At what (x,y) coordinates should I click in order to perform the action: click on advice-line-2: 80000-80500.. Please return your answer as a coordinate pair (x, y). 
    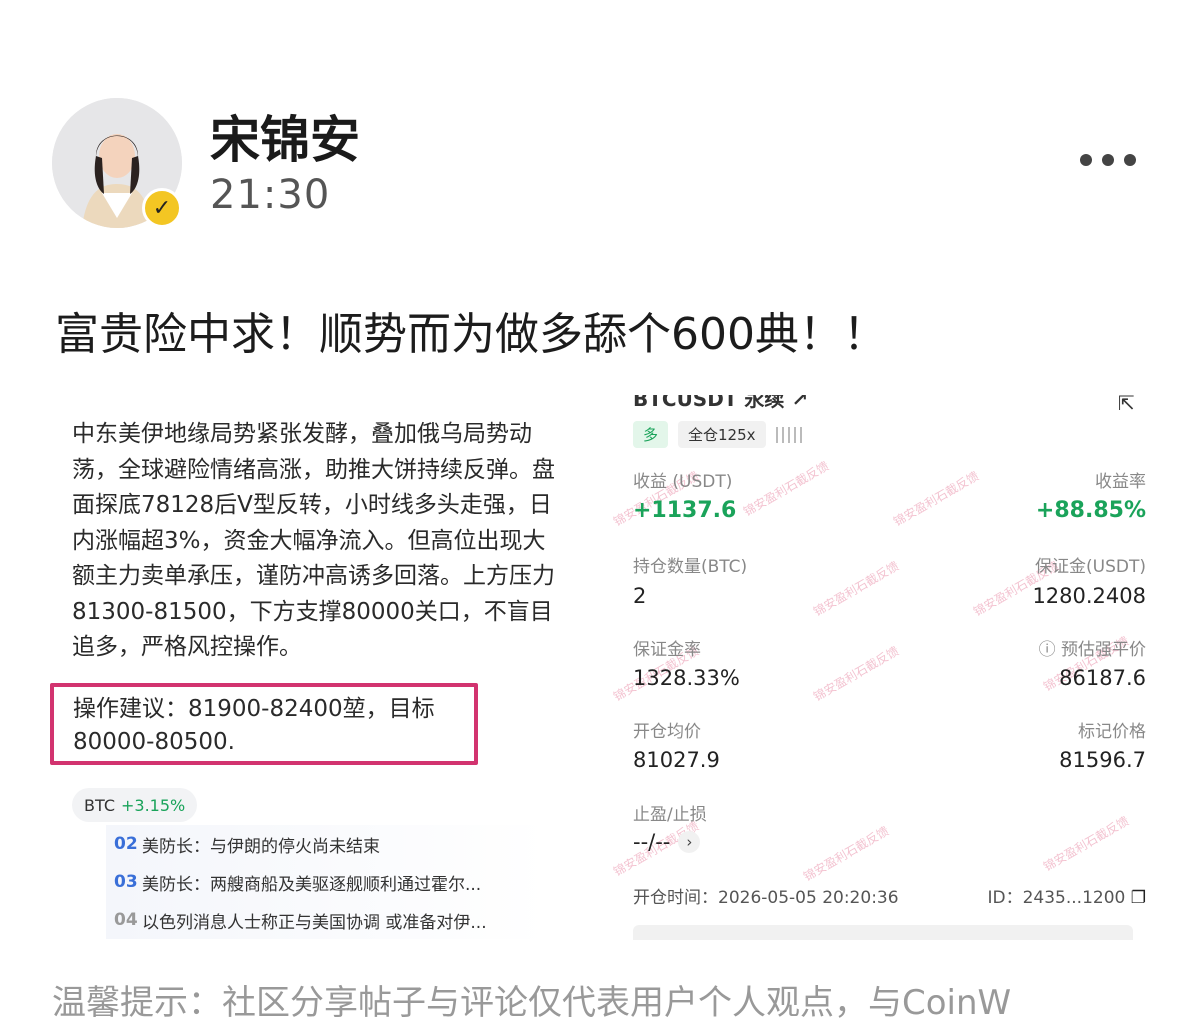
    Looking at the image, I should click on (154, 742).